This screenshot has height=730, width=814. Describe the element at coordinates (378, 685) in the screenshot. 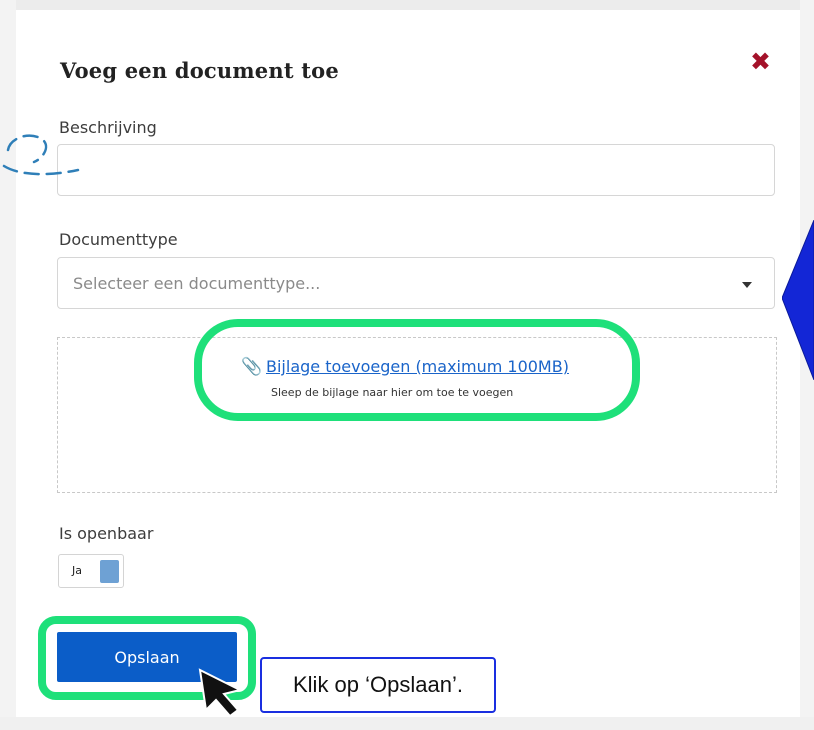

I see `instruction-callout: Klik op ‘Opslaan’.` at that location.